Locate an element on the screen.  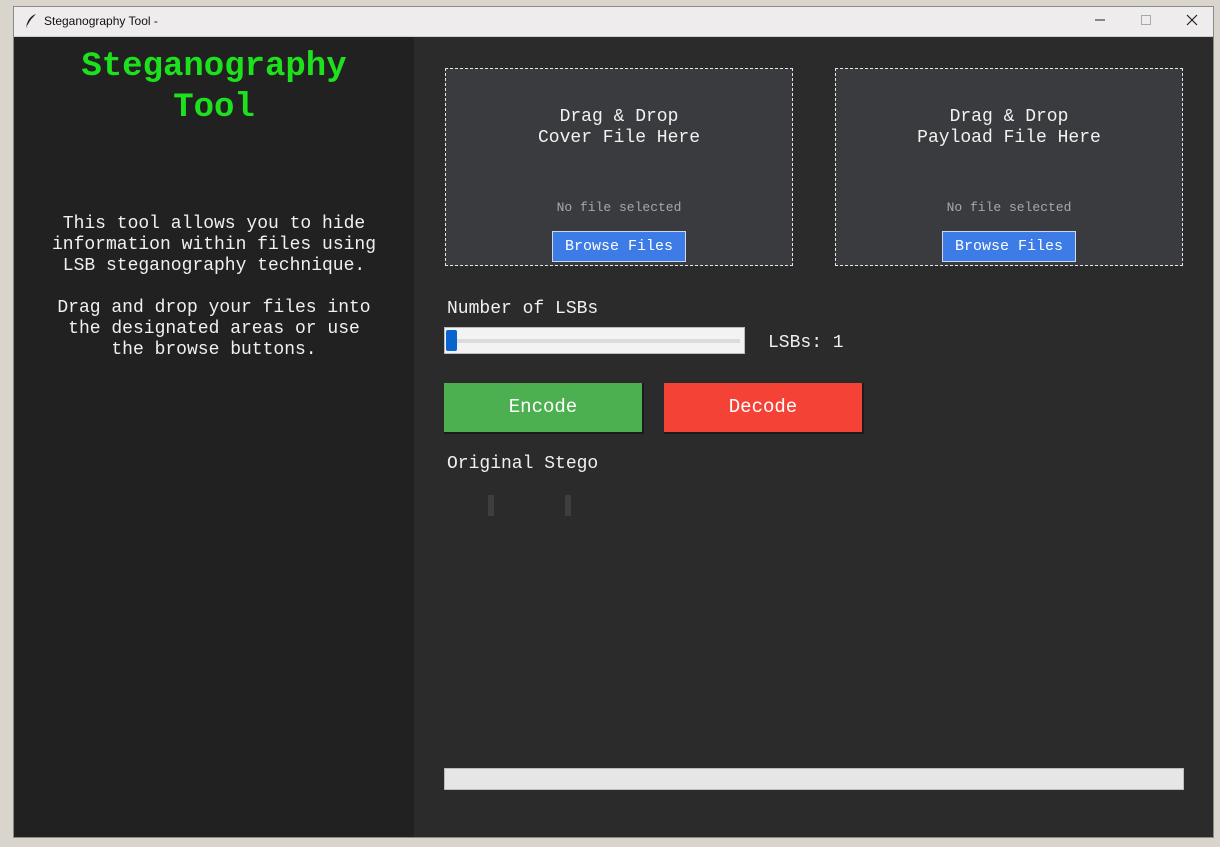
maximize-button is located at coordinates (1146, 21).